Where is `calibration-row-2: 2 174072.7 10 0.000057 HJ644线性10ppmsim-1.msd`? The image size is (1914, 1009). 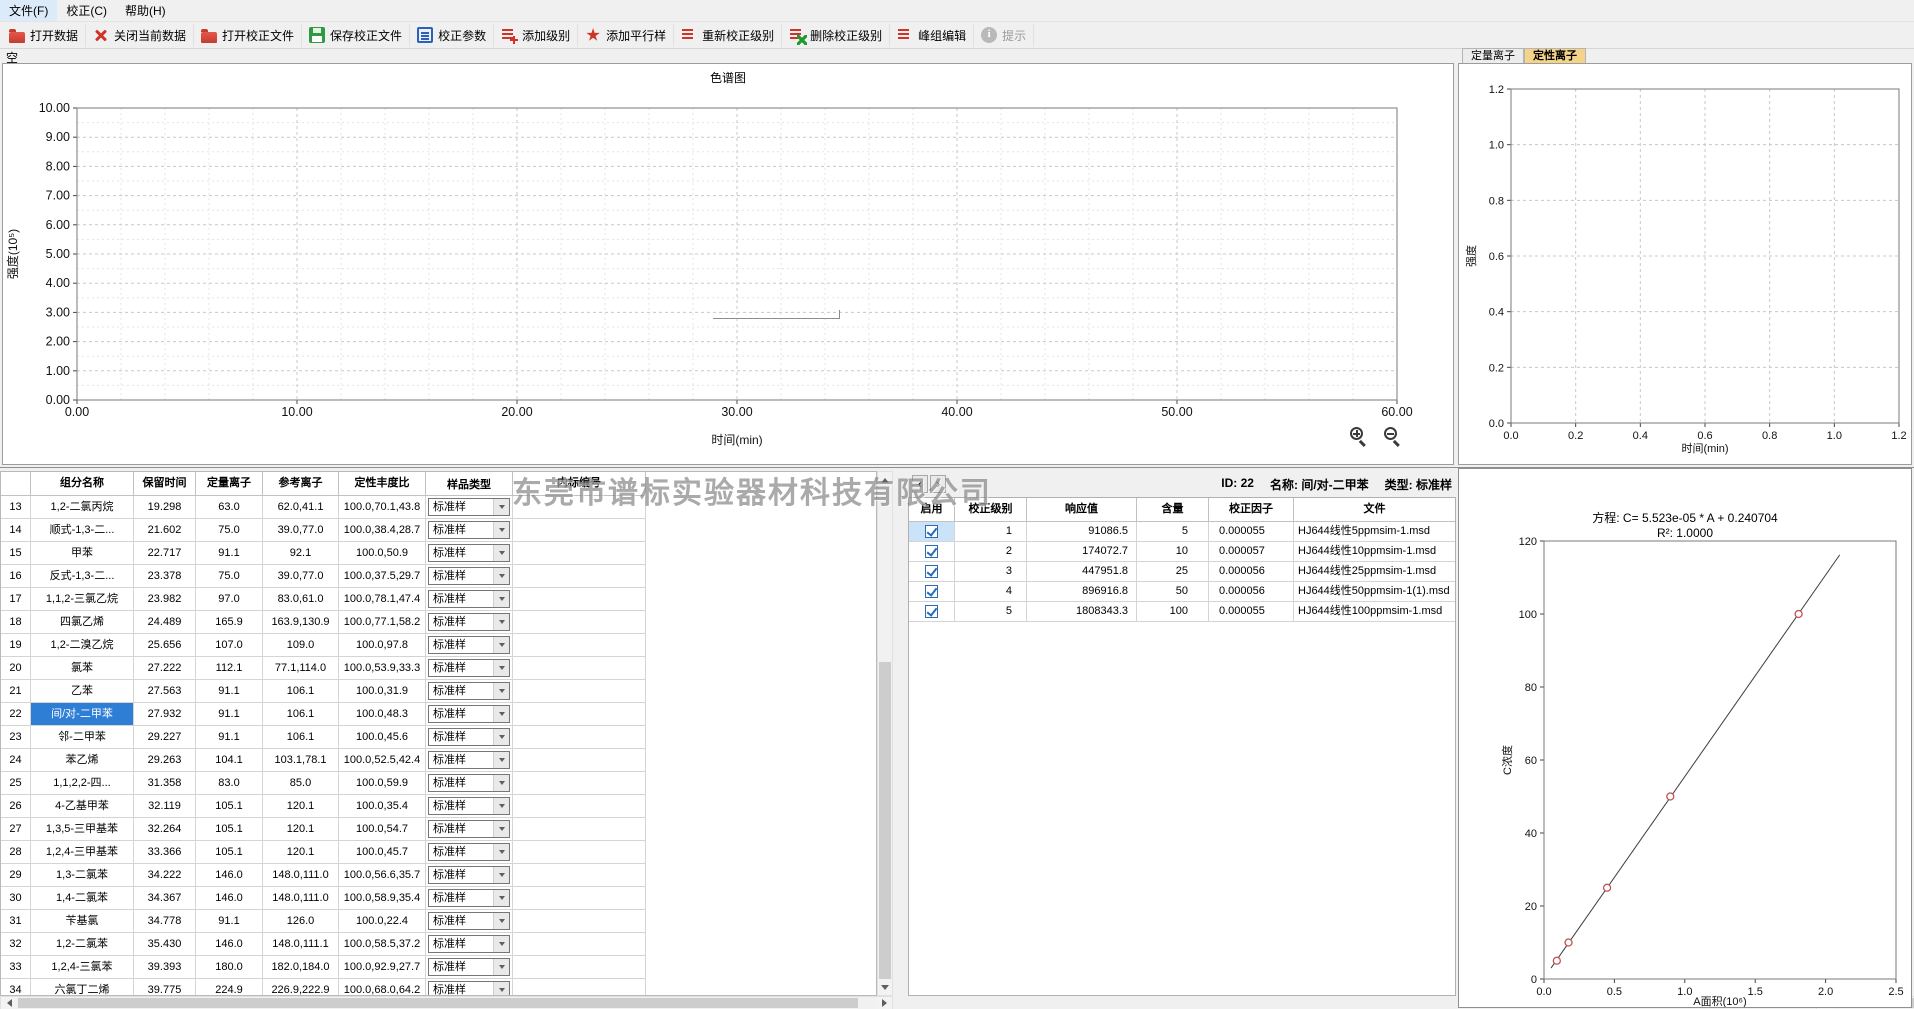
calibration-row-2: 2 174072.7 10 0.000057 HJ644线性10ppmsim-1.msd is located at coordinates (1182, 552).